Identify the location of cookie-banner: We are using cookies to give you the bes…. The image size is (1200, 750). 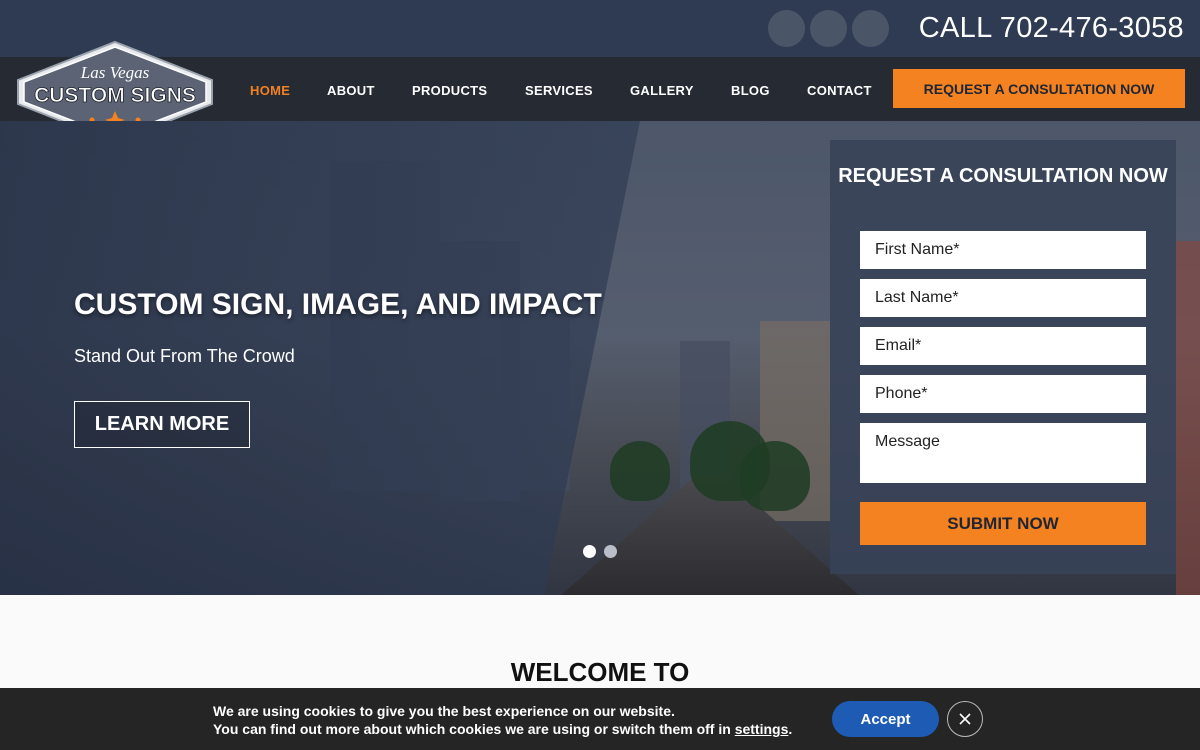
(600, 719).